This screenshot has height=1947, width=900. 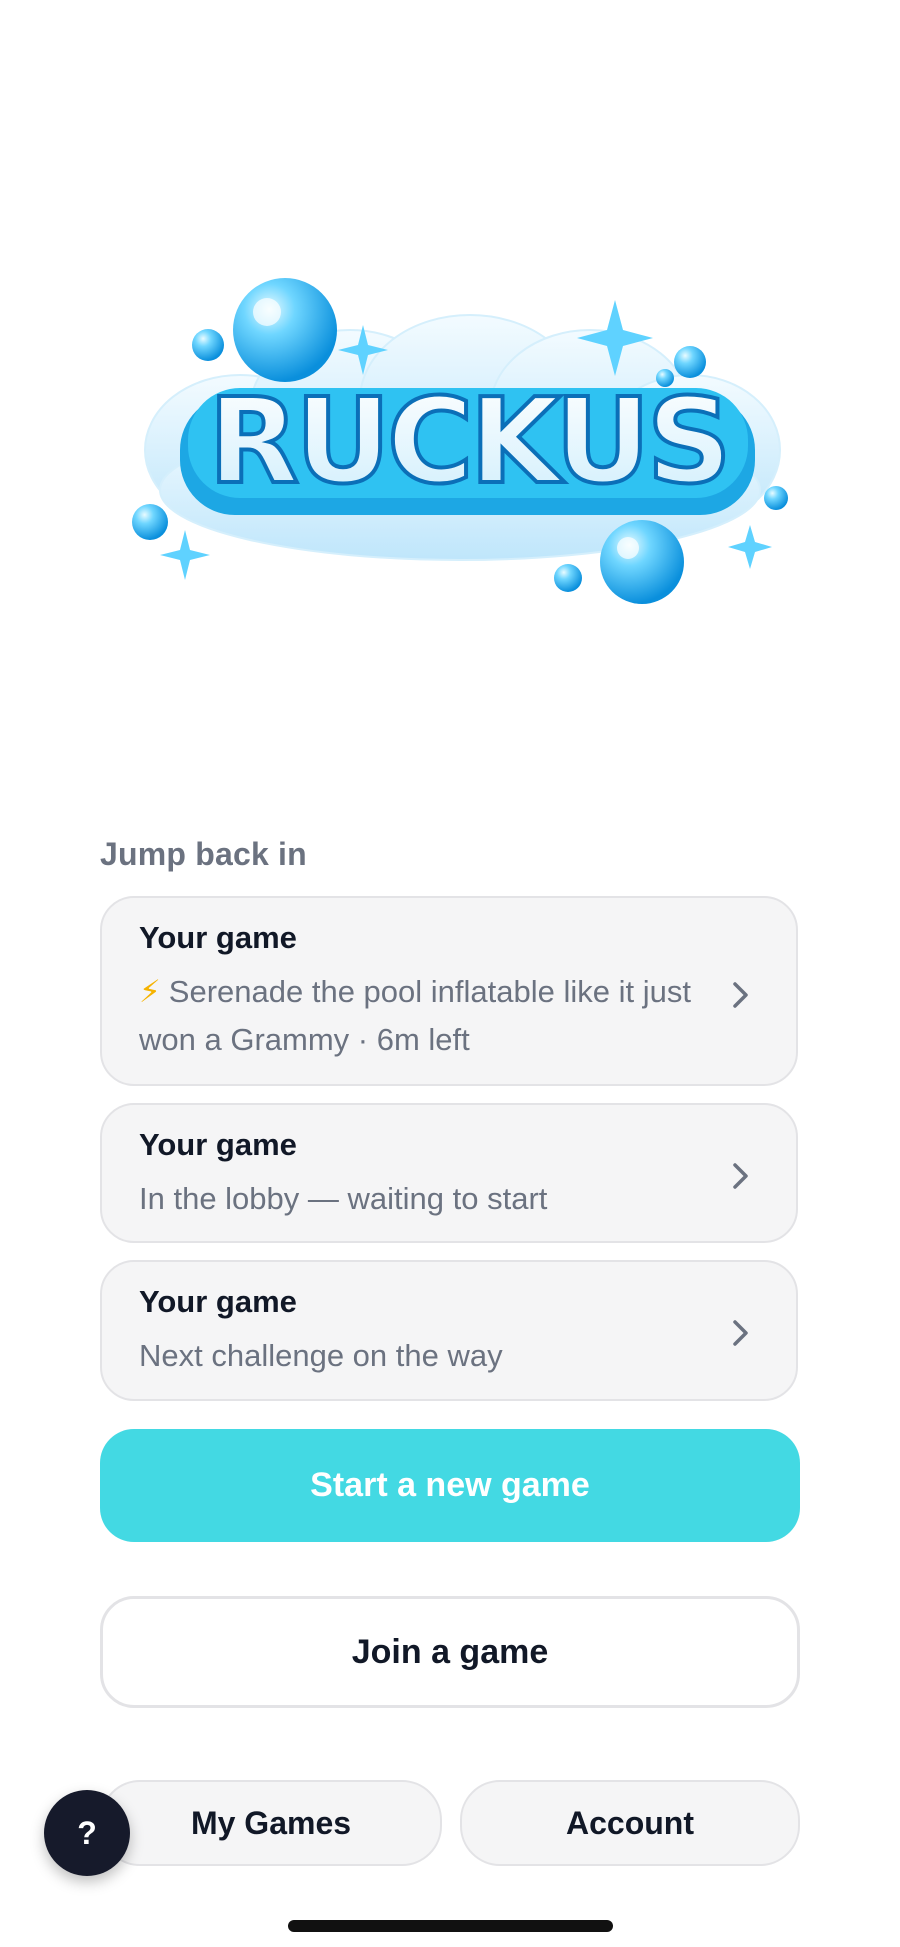 I want to click on help-button: ?, so click(x=87, y=1833).